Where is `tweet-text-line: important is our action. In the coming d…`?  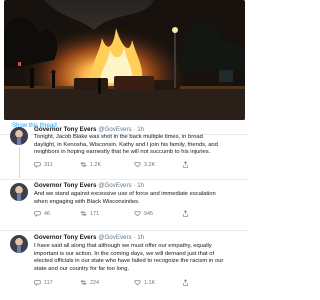 tweet-text-line: important is our action. In the coming d… is located at coordinates (124, 253).